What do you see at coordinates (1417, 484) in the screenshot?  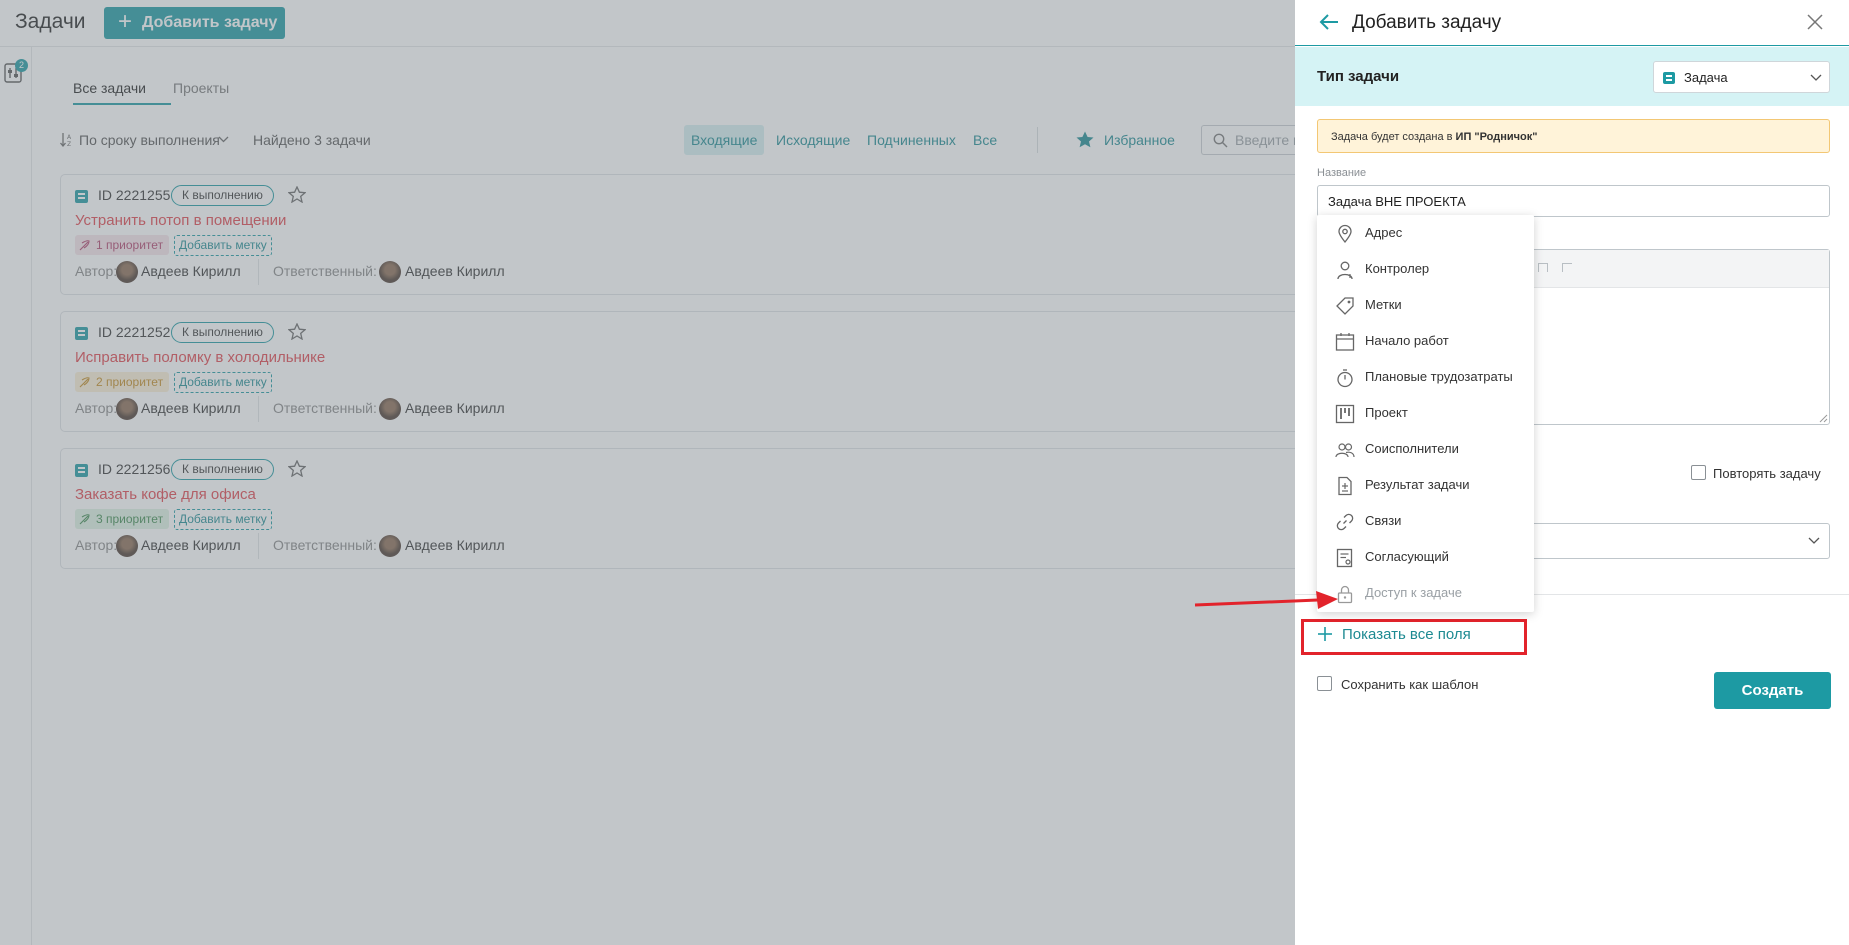 I see `menu-item-label: Результат задачи` at bounding box center [1417, 484].